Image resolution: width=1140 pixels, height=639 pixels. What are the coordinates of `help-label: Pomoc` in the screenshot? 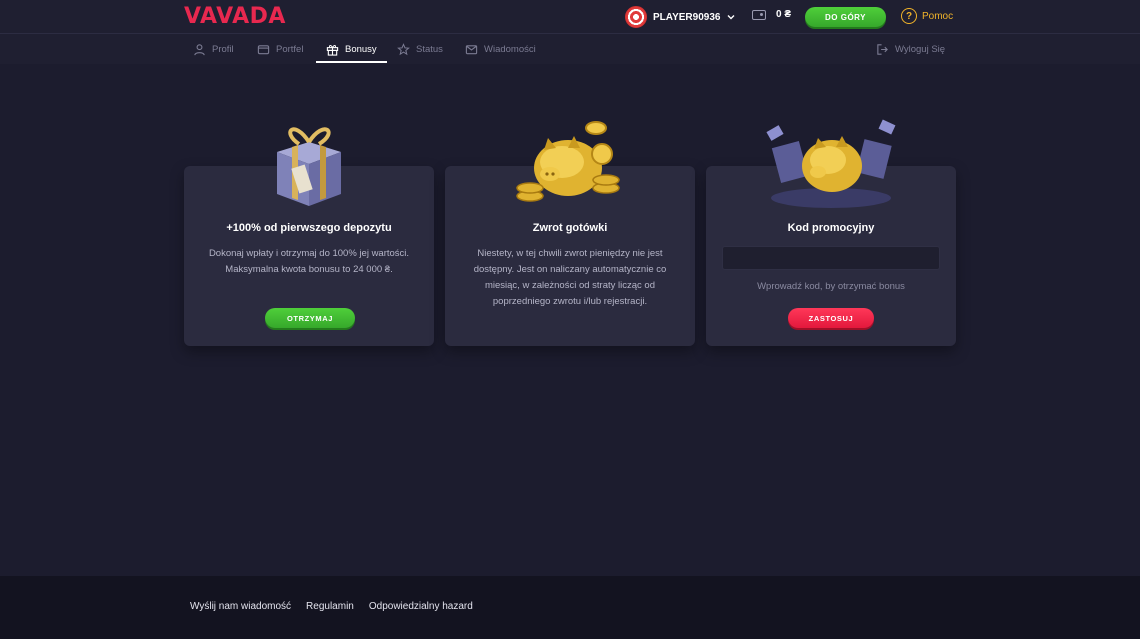 It's located at (938, 16).